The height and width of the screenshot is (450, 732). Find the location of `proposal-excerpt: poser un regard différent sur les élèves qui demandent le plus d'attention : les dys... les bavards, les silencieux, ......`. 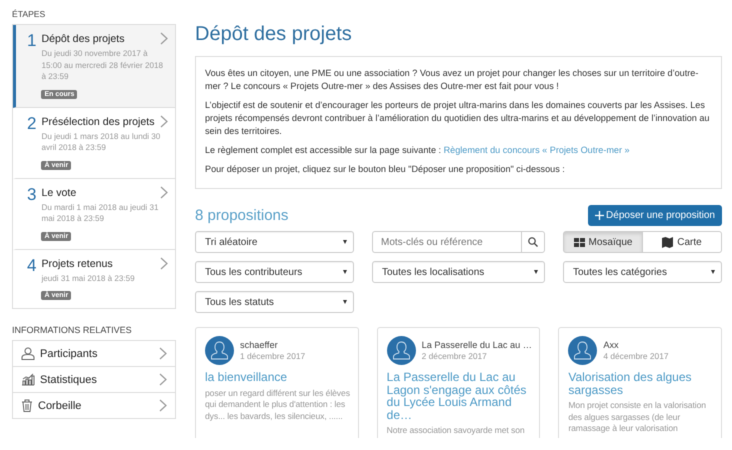

proposal-excerpt: poser un regard différent sur les élèves qui demandent le plus d'attention : les dys... les bavards, les silencieux, ...... is located at coordinates (278, 405).